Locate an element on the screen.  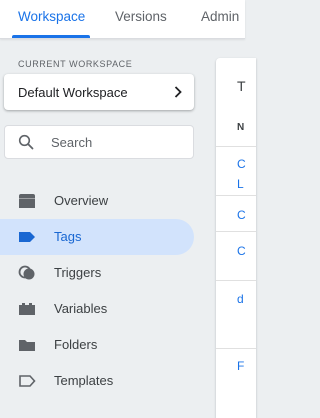
search-icon is located at coordinates (26, 142).